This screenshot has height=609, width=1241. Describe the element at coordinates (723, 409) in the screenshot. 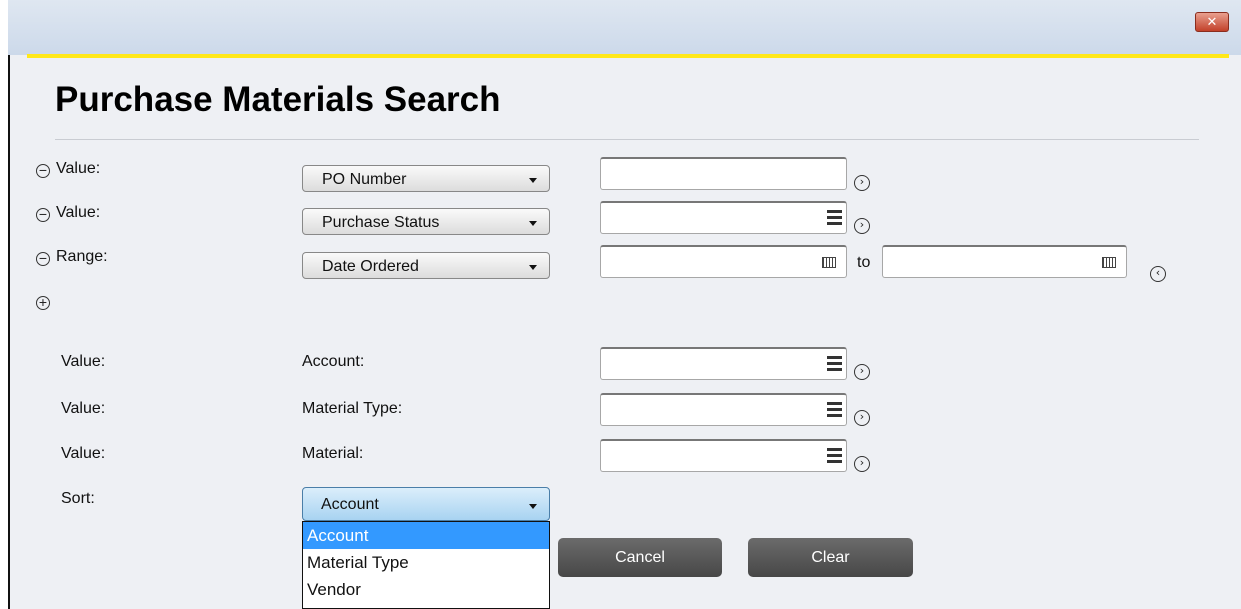

I see `material-type-input` at that location.